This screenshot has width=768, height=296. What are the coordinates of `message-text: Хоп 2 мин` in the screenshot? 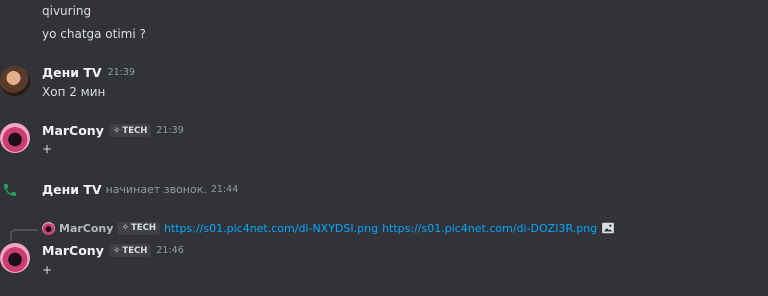 It's located at (74, 92).